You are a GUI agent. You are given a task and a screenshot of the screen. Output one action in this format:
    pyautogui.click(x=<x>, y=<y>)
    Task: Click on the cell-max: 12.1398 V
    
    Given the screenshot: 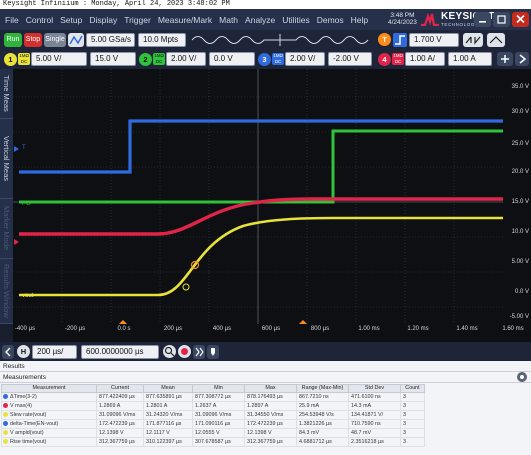 What is the action you would take?
    pyautogui.click(x=270, y=433)
    